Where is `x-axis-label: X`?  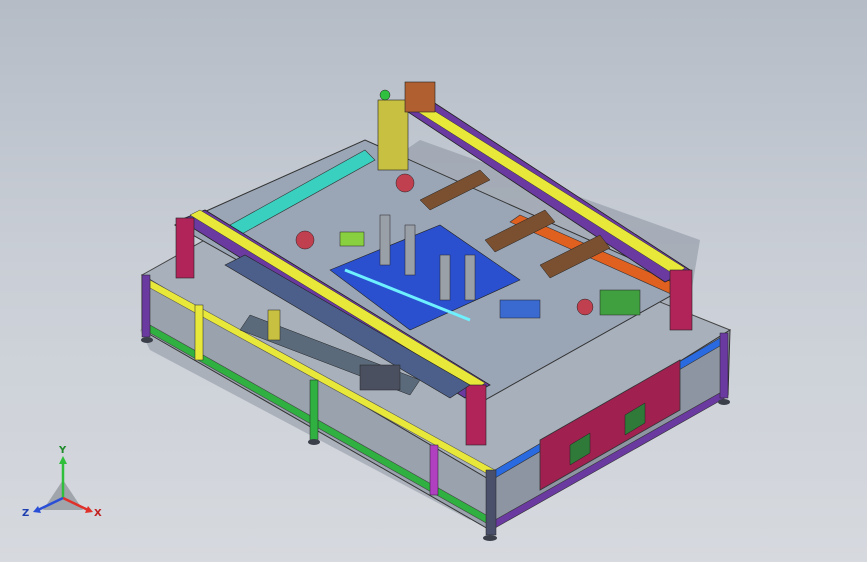 x-axis-label: X is located at coordinates (98, 513).